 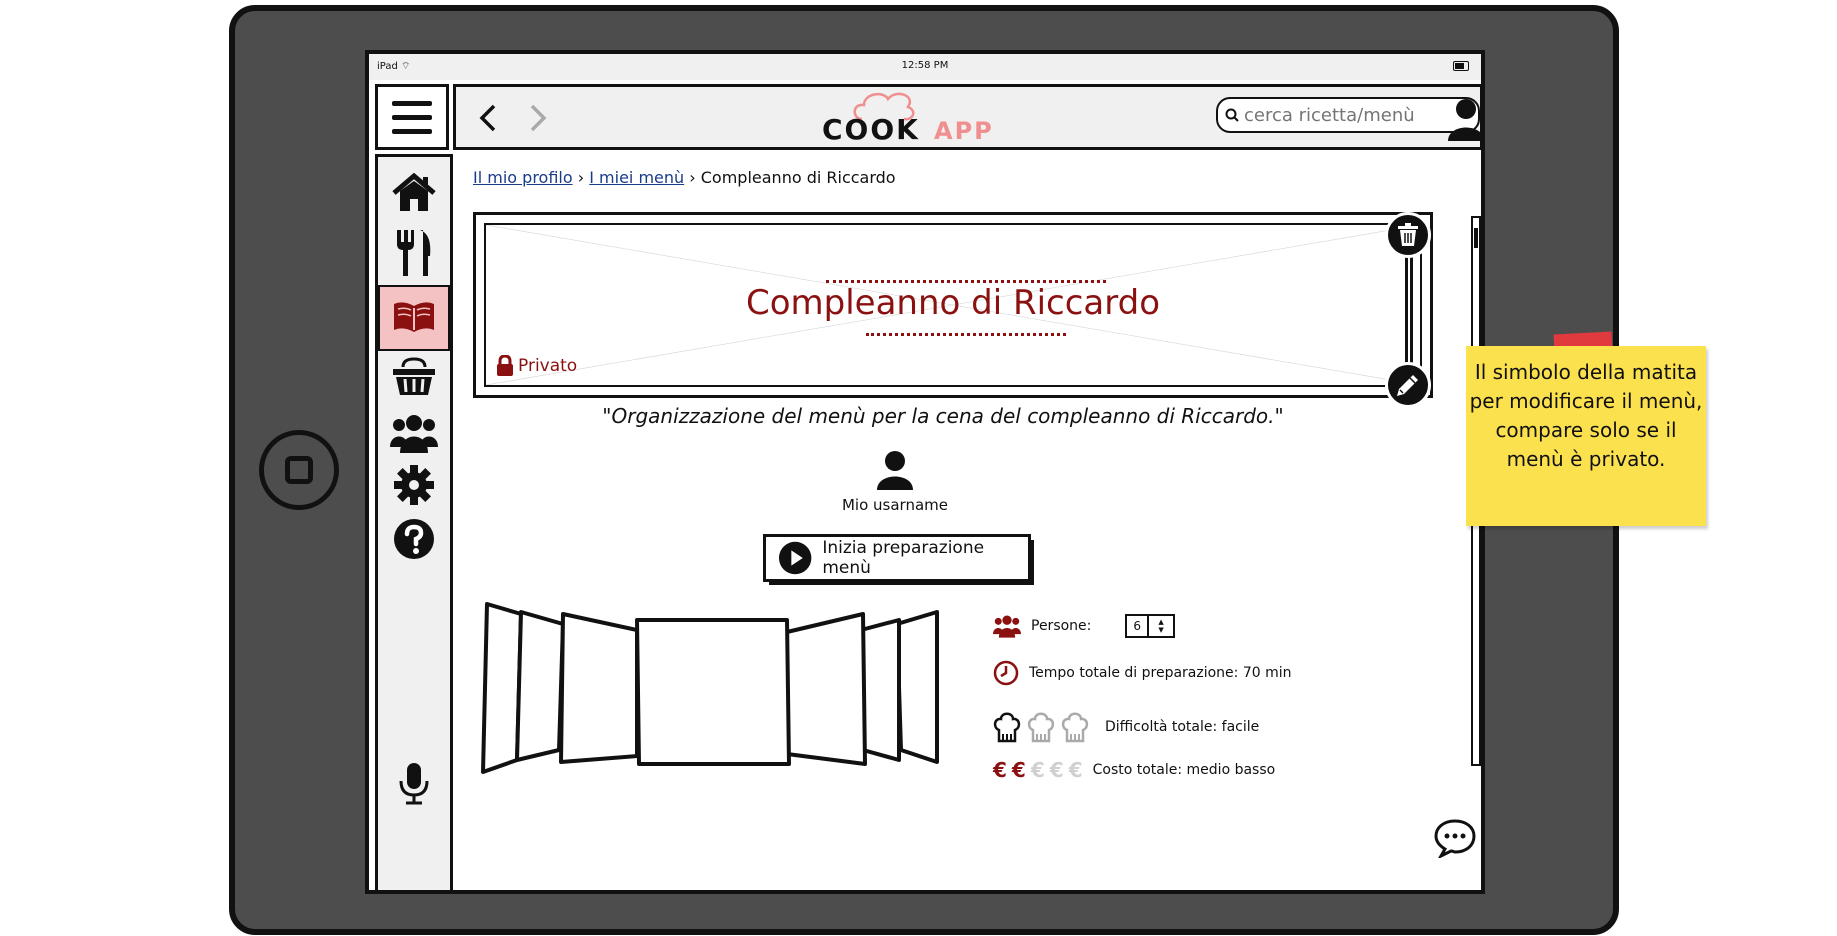 What do you see at coordinates (1061, 626) in the screenshot?
I see `persons-label: Persone:` at bounding box center [1061, 626].